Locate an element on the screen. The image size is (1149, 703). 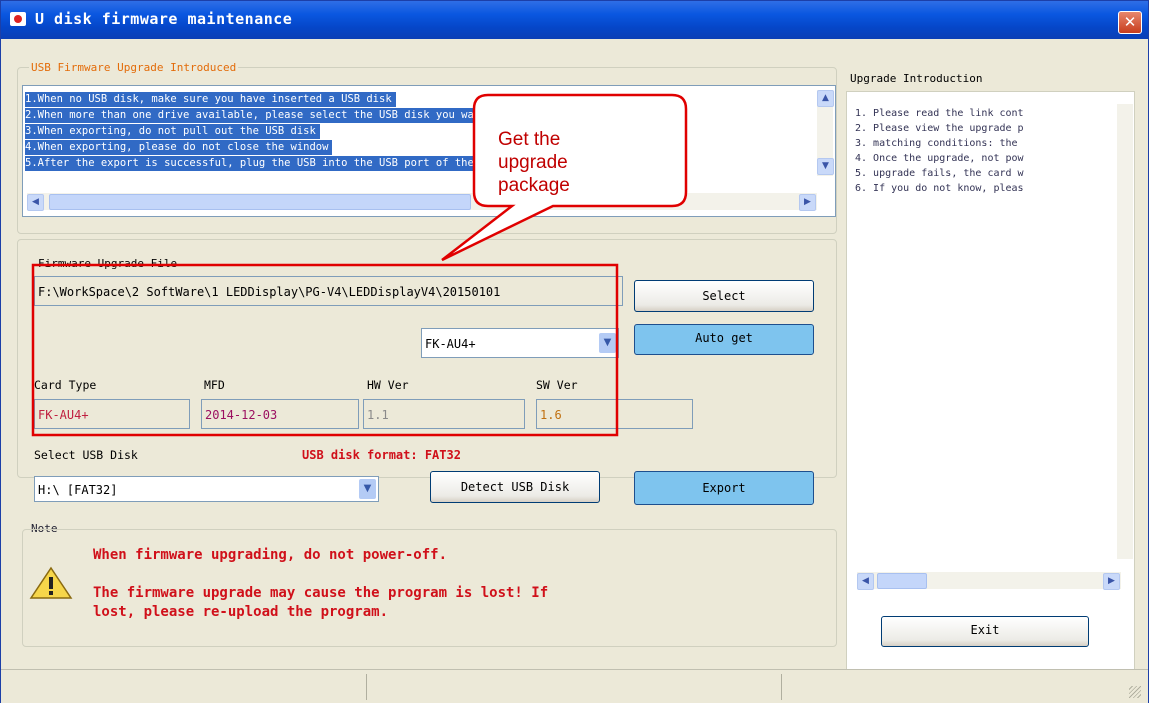
annotation-highlight-box is located at coordinates (325, 350).